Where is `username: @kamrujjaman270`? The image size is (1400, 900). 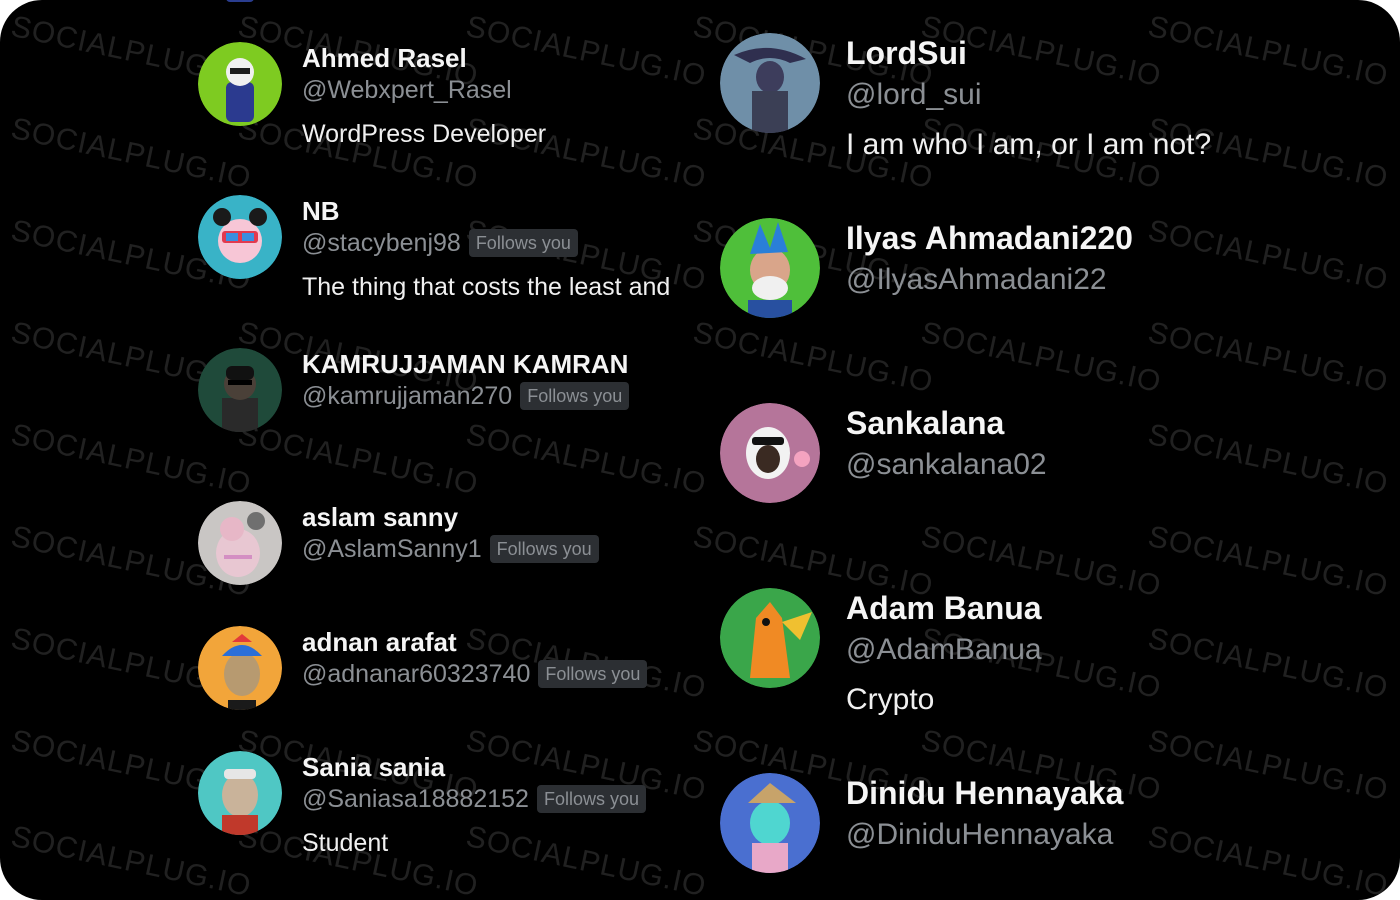
username: @kamrujjaman270 is located at coordinates (407, 396).